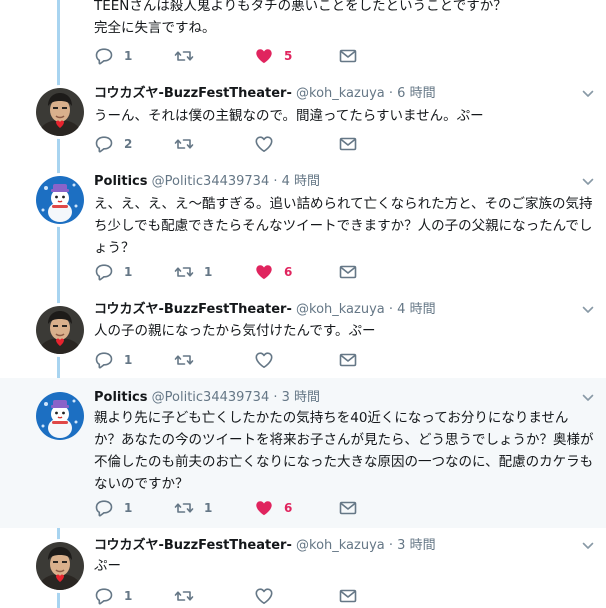 The height and width of the screenshot is (608, 606). I want to click on like-count: 5, so click(288, 56).